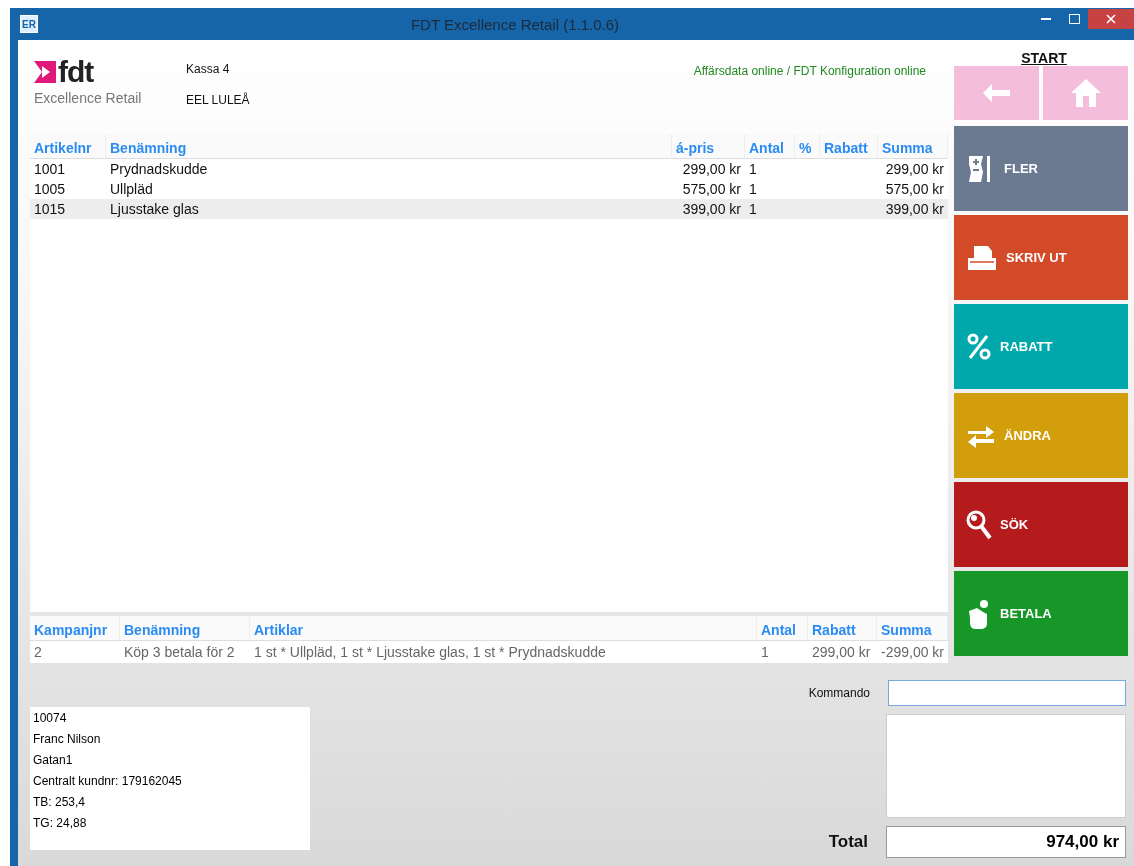  Describe the element at coordinates (179, 652) in the screenshot. I see `table-cell-text: Köp 3 betala för 2` at that location.